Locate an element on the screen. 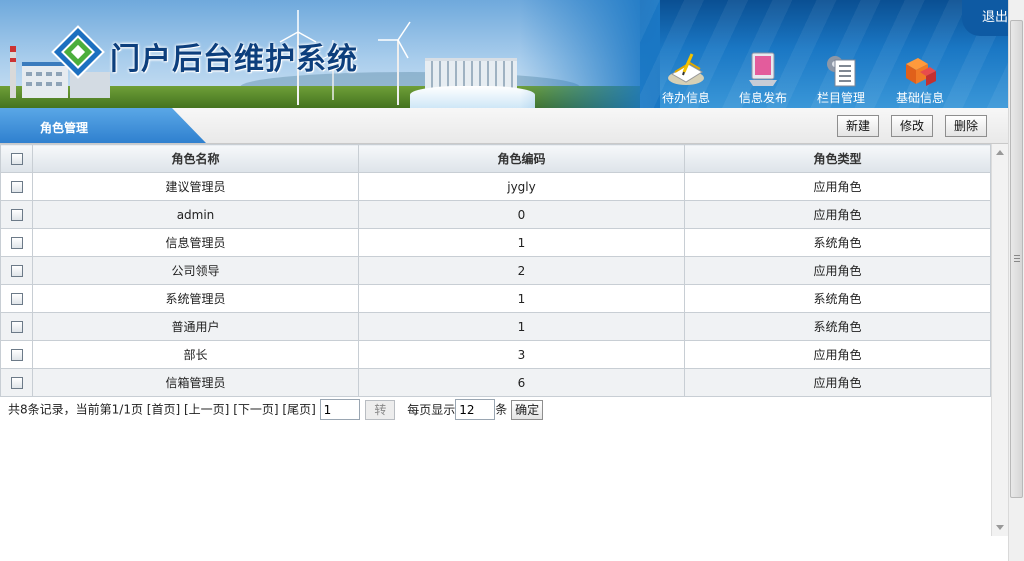 The image size is (1024, 561). toolbar: 角色管理 新建 修改 删除 is located at coordinates (504, 126).